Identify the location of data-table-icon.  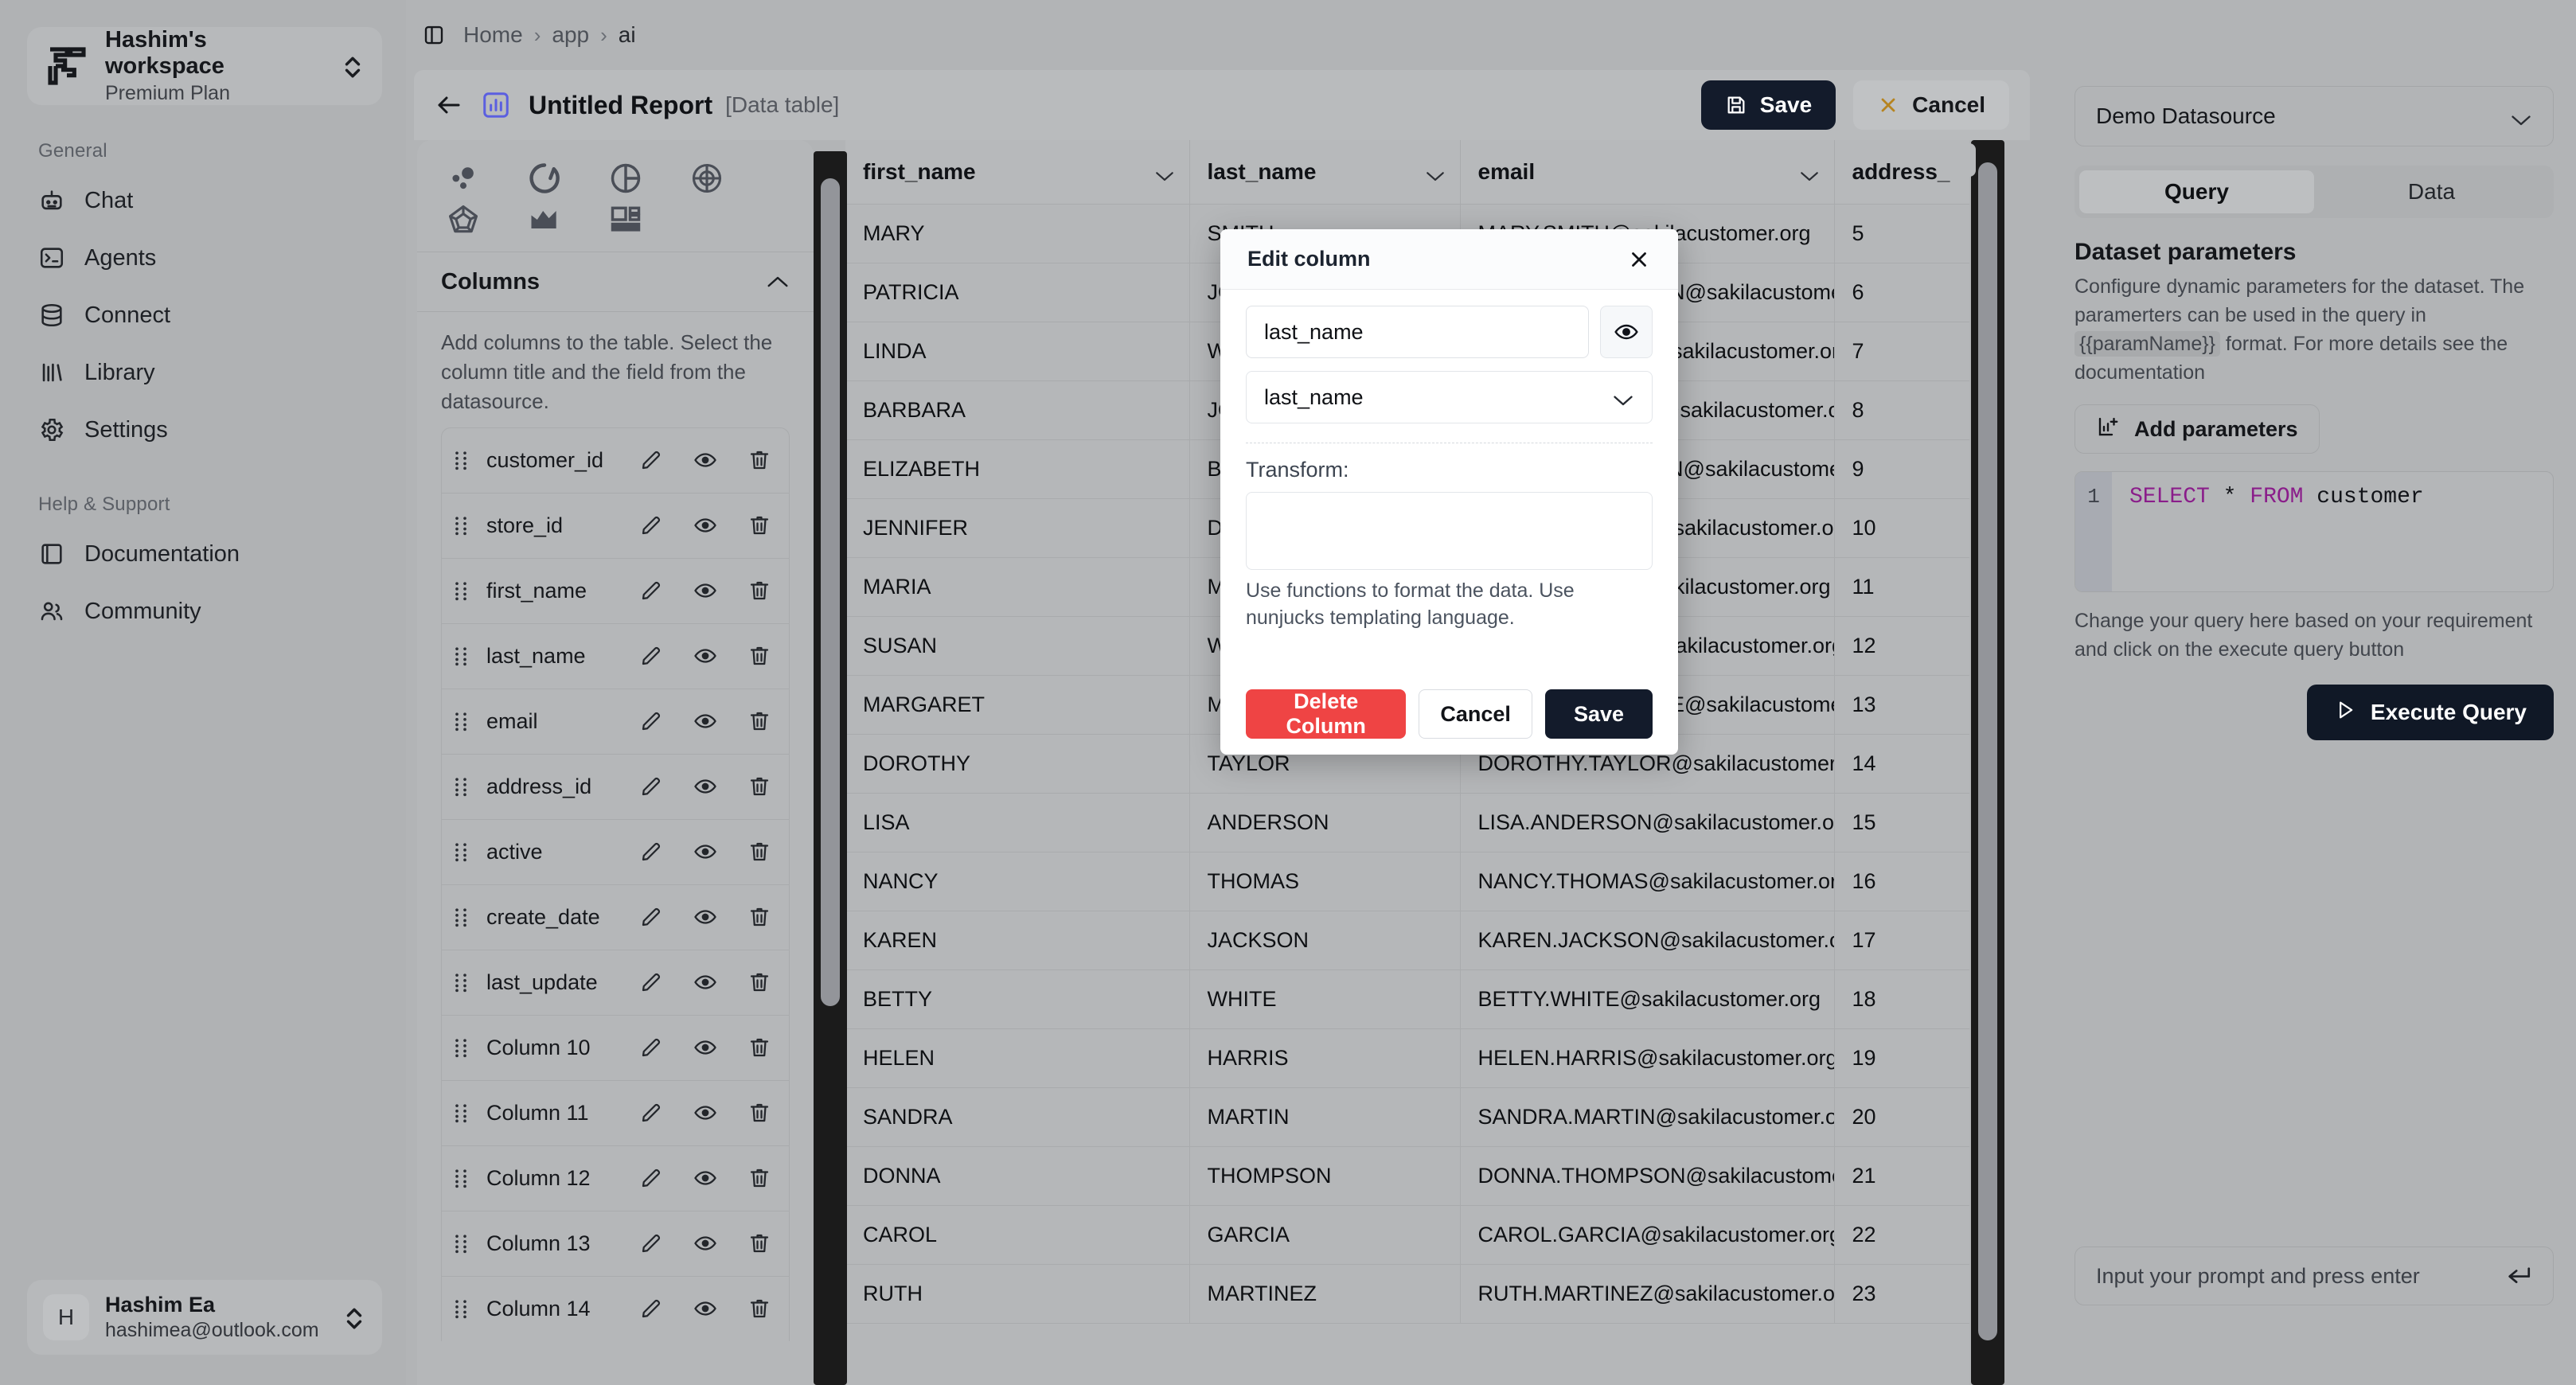
(639, 220).